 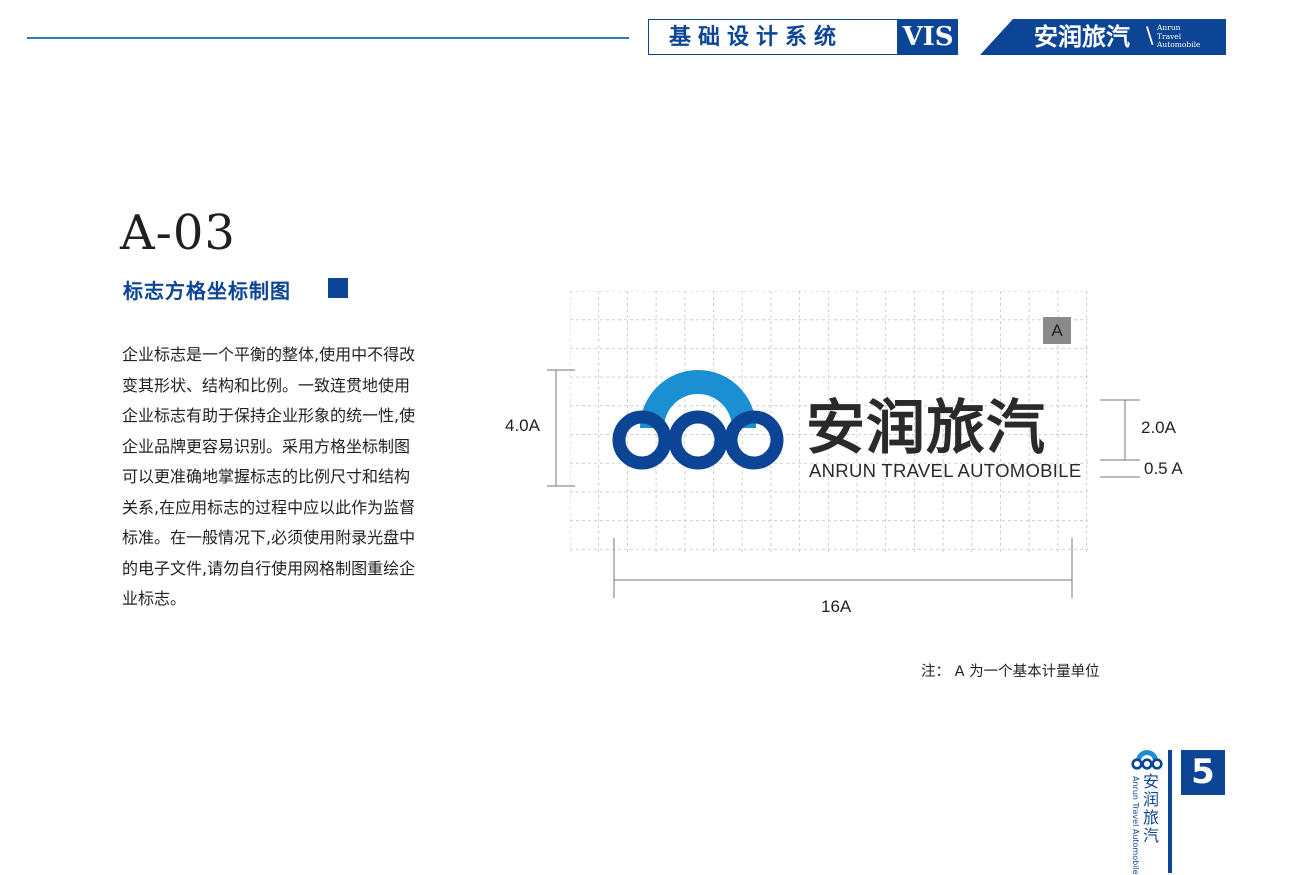 What do you see at coordinates (1158, 427) in the screenshot?
I see `dimension-text-height-label: 2.0A` at bounding box center [1158, 427].